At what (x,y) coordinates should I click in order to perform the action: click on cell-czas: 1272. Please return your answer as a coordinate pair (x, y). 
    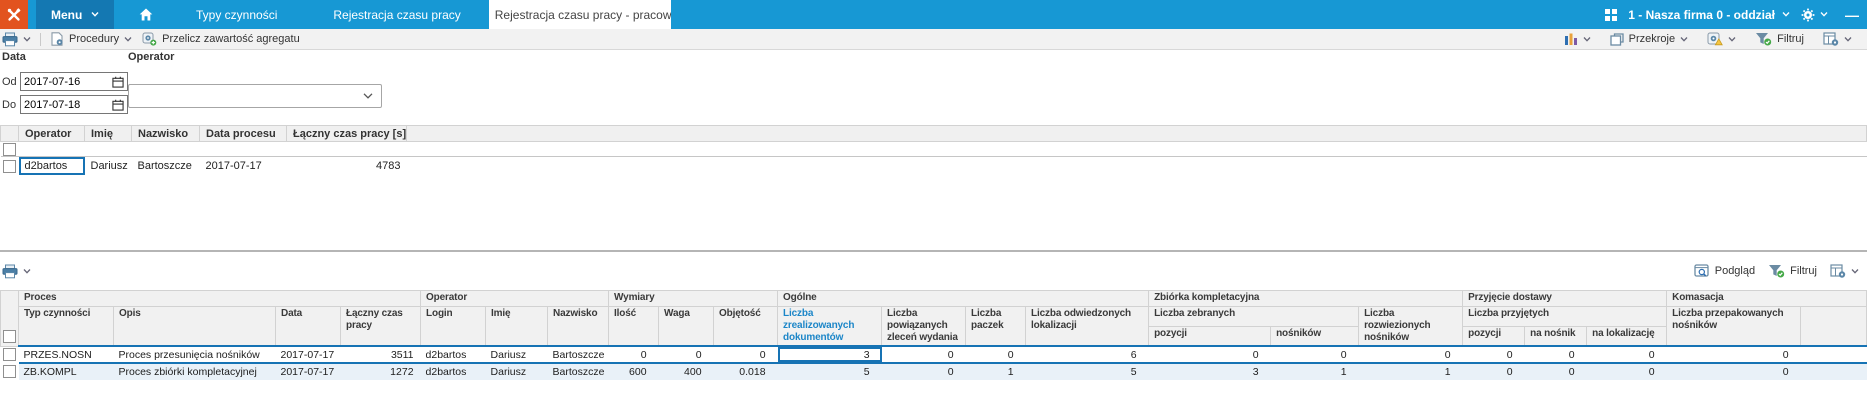
    Looking at the image, I should click on (380, 371).